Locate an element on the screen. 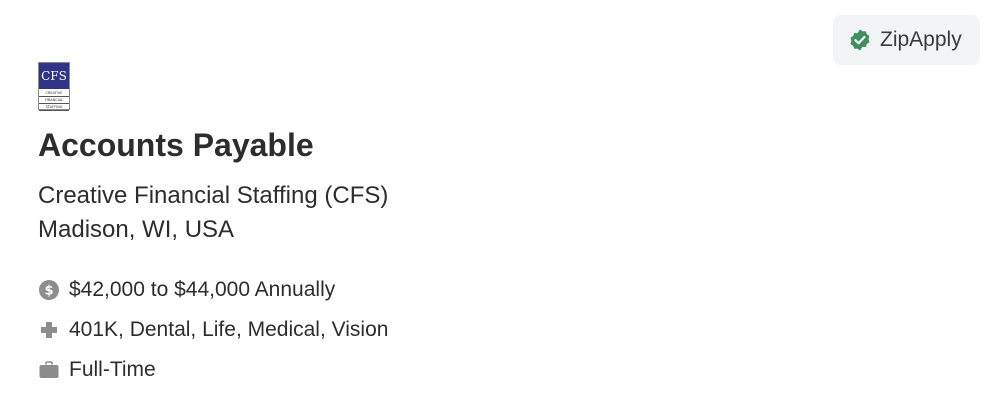 Image resolution: width=1000 pixels, height=412 pixels. logo-monogram: CFS is located at coordinates (54, 76).